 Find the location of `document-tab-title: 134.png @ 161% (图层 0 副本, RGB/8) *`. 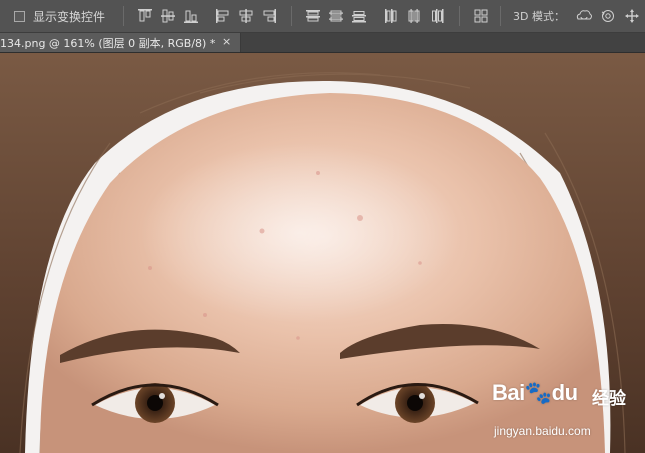

document-tab-title: 134.png @ 161% (图层 0 副本, RGB/8) * is located at coordinates (108, 43).